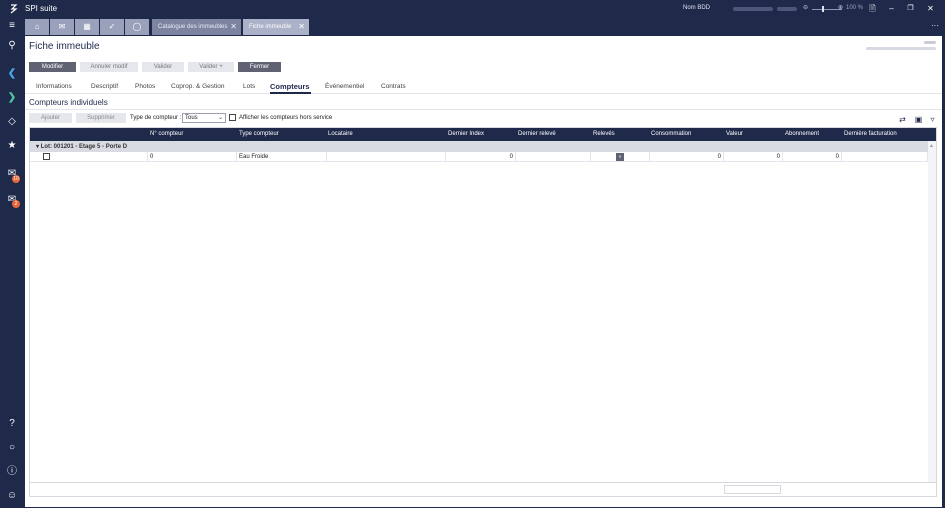  What do you see at coordinates (163, 67) in the screenshot?
I see `valider-button: Valider` at bounding box center [163, 67].